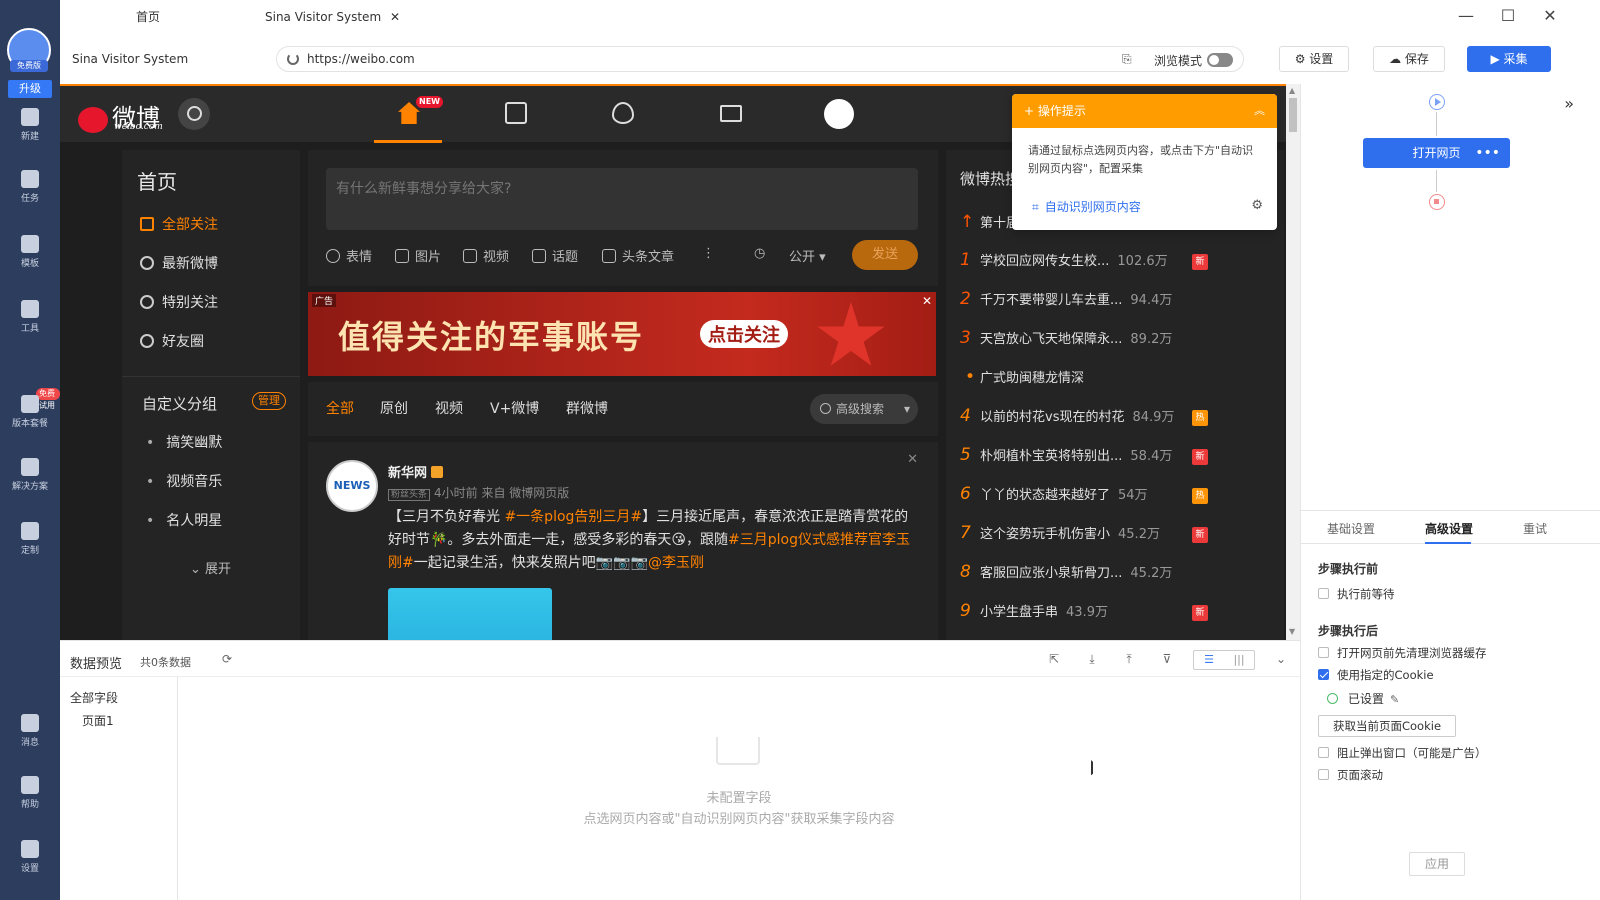 This screenshot has width=1600, height=900. Describe the element at coordinates (30, 125) in the screenshot. I see `rail-item-new: 新建` at that location.